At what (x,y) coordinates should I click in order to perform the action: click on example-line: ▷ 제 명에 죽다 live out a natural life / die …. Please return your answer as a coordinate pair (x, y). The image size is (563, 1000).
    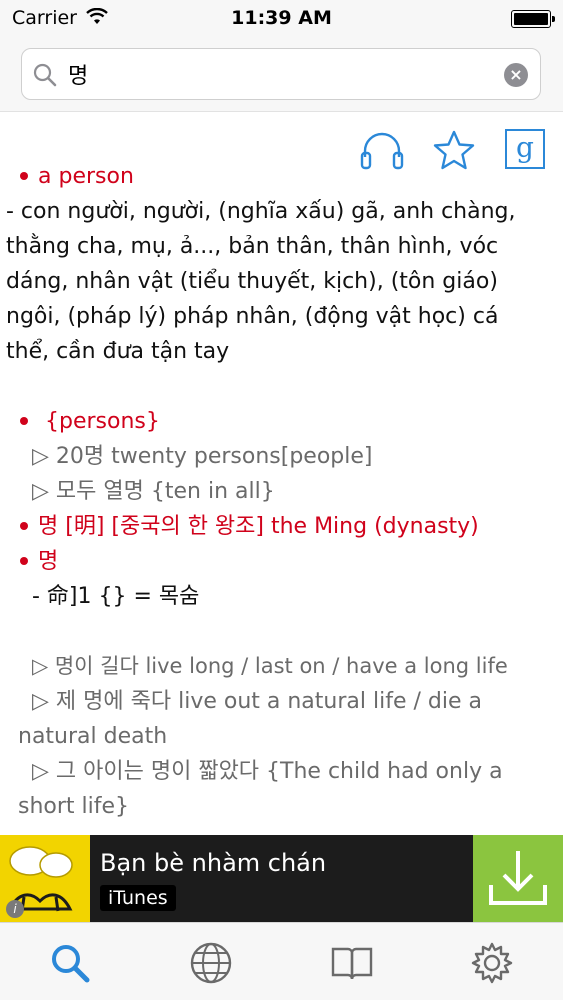
    Looking at the image, I should click on (283, 719).